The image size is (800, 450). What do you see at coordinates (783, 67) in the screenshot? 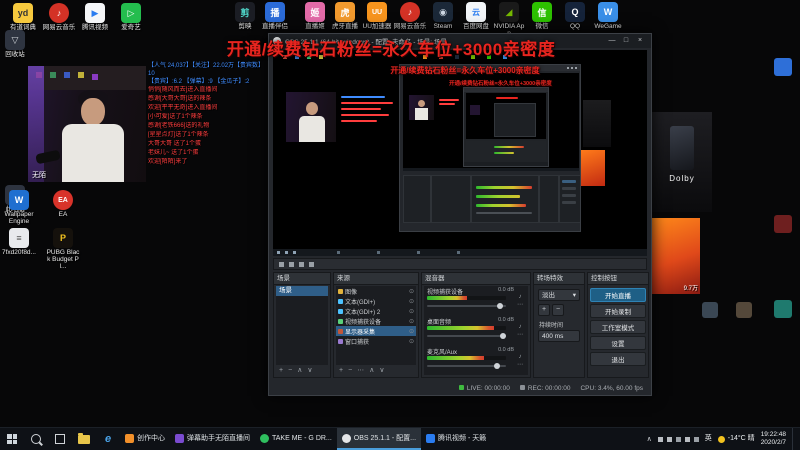
I see `desktop-icon-unknown-blue` at bounding box center [783, 67].